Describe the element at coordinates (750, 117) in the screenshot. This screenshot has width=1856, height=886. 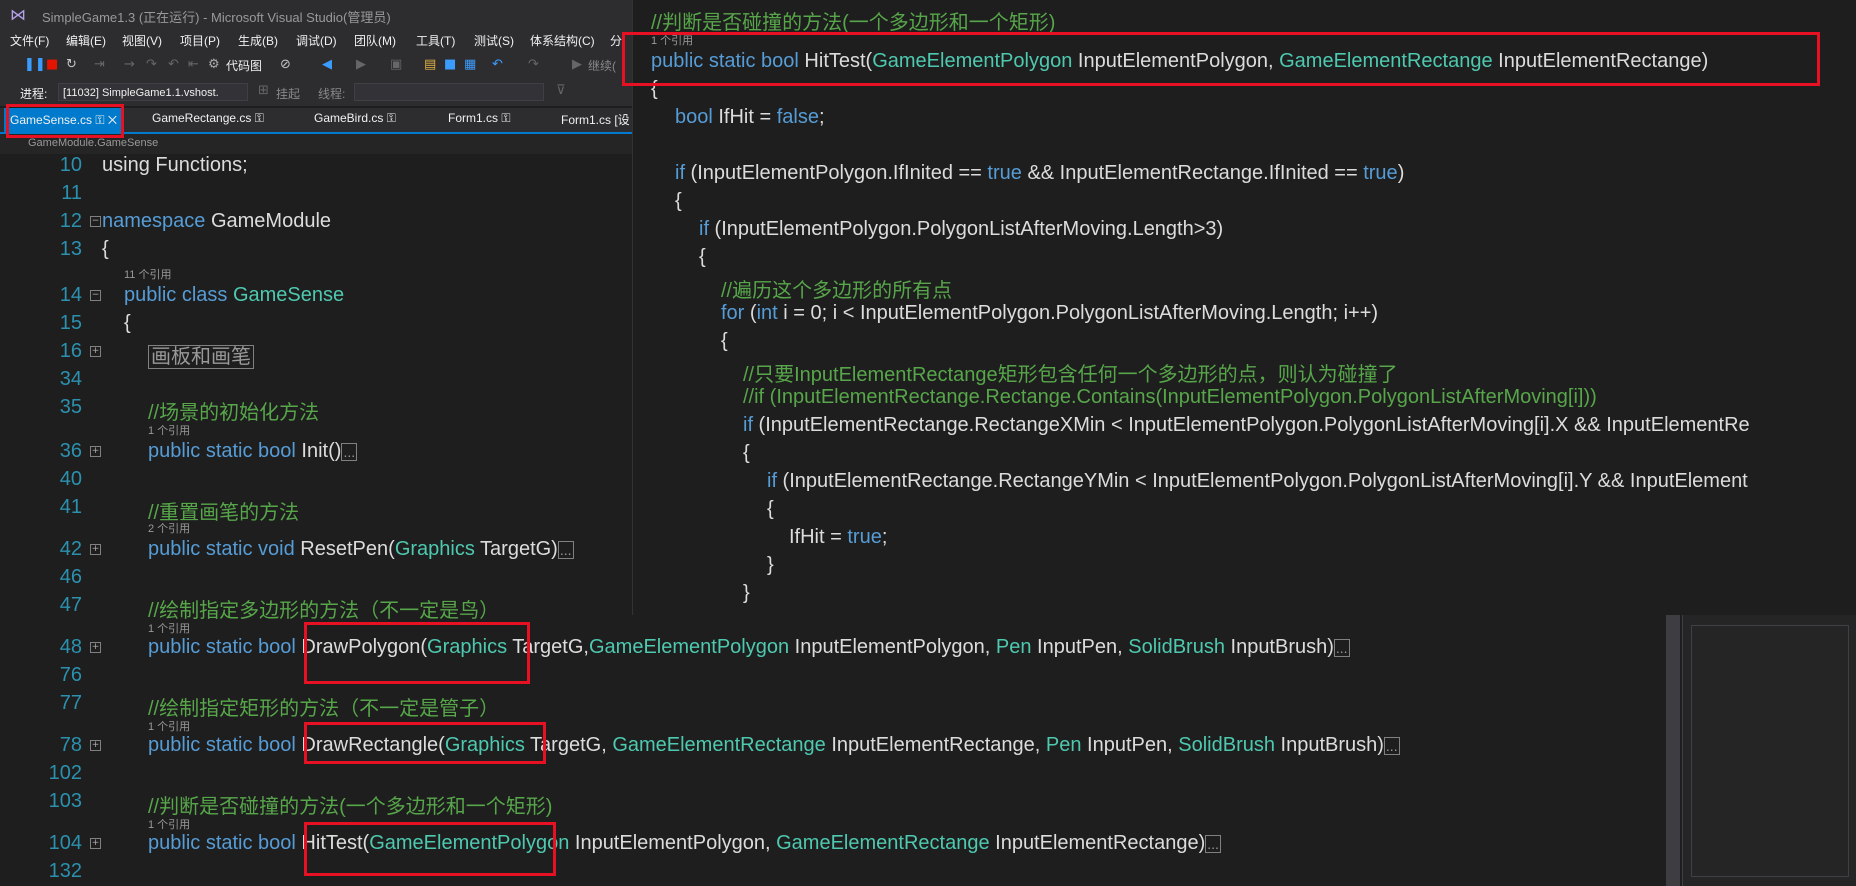
I see `code-line: bool IfHit = false;` at that location.